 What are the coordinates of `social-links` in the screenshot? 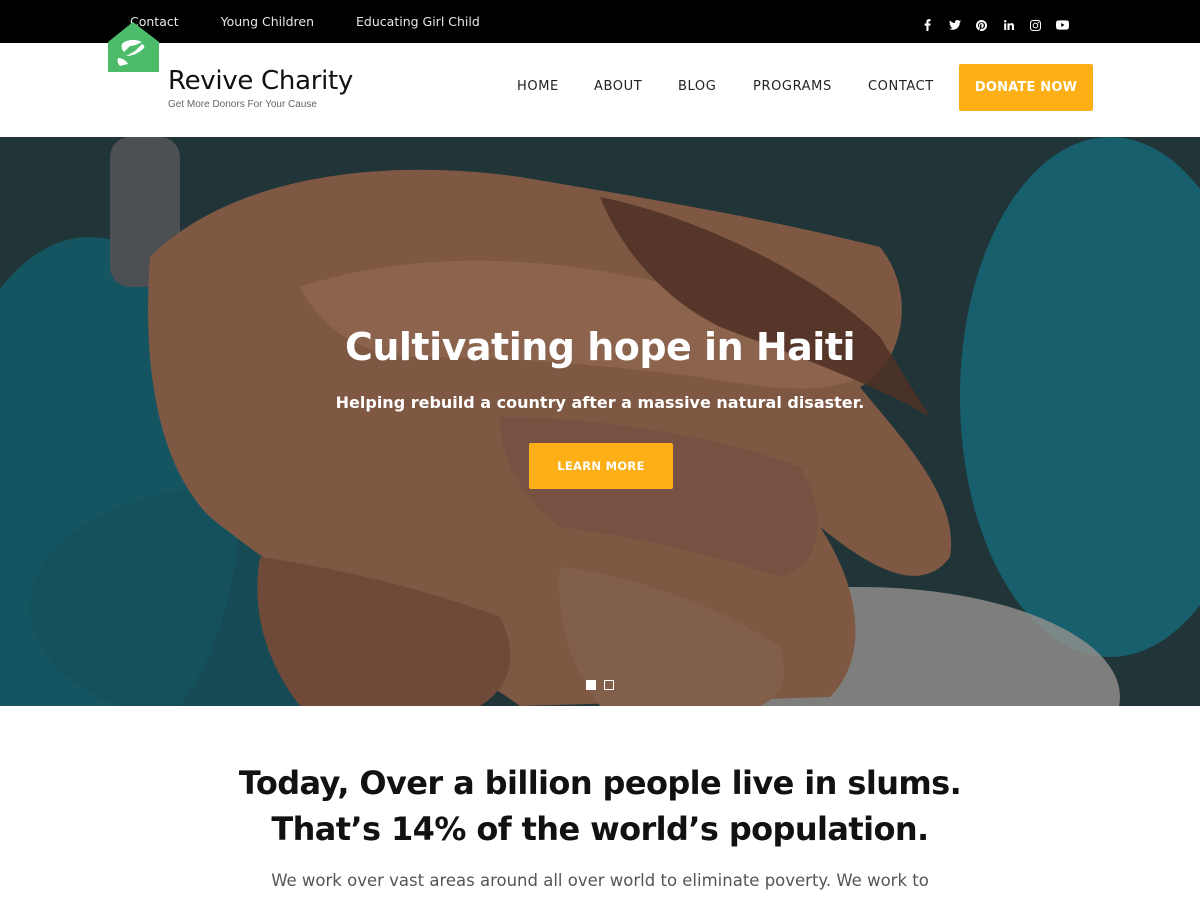 It's located at (995, 25).